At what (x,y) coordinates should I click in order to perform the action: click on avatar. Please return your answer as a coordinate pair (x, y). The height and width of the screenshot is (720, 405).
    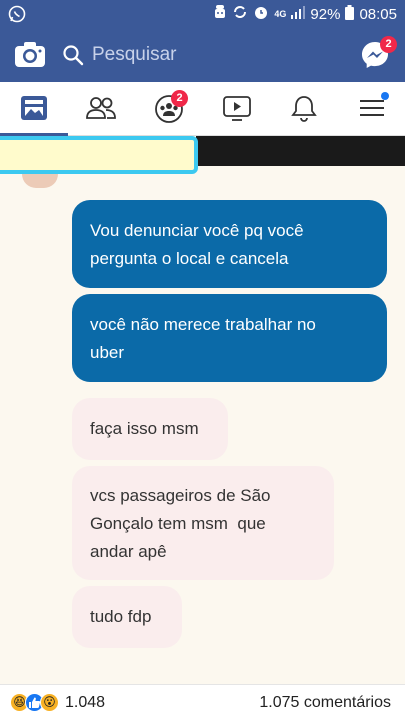
    Looking at the image, I should click on (40, 181).